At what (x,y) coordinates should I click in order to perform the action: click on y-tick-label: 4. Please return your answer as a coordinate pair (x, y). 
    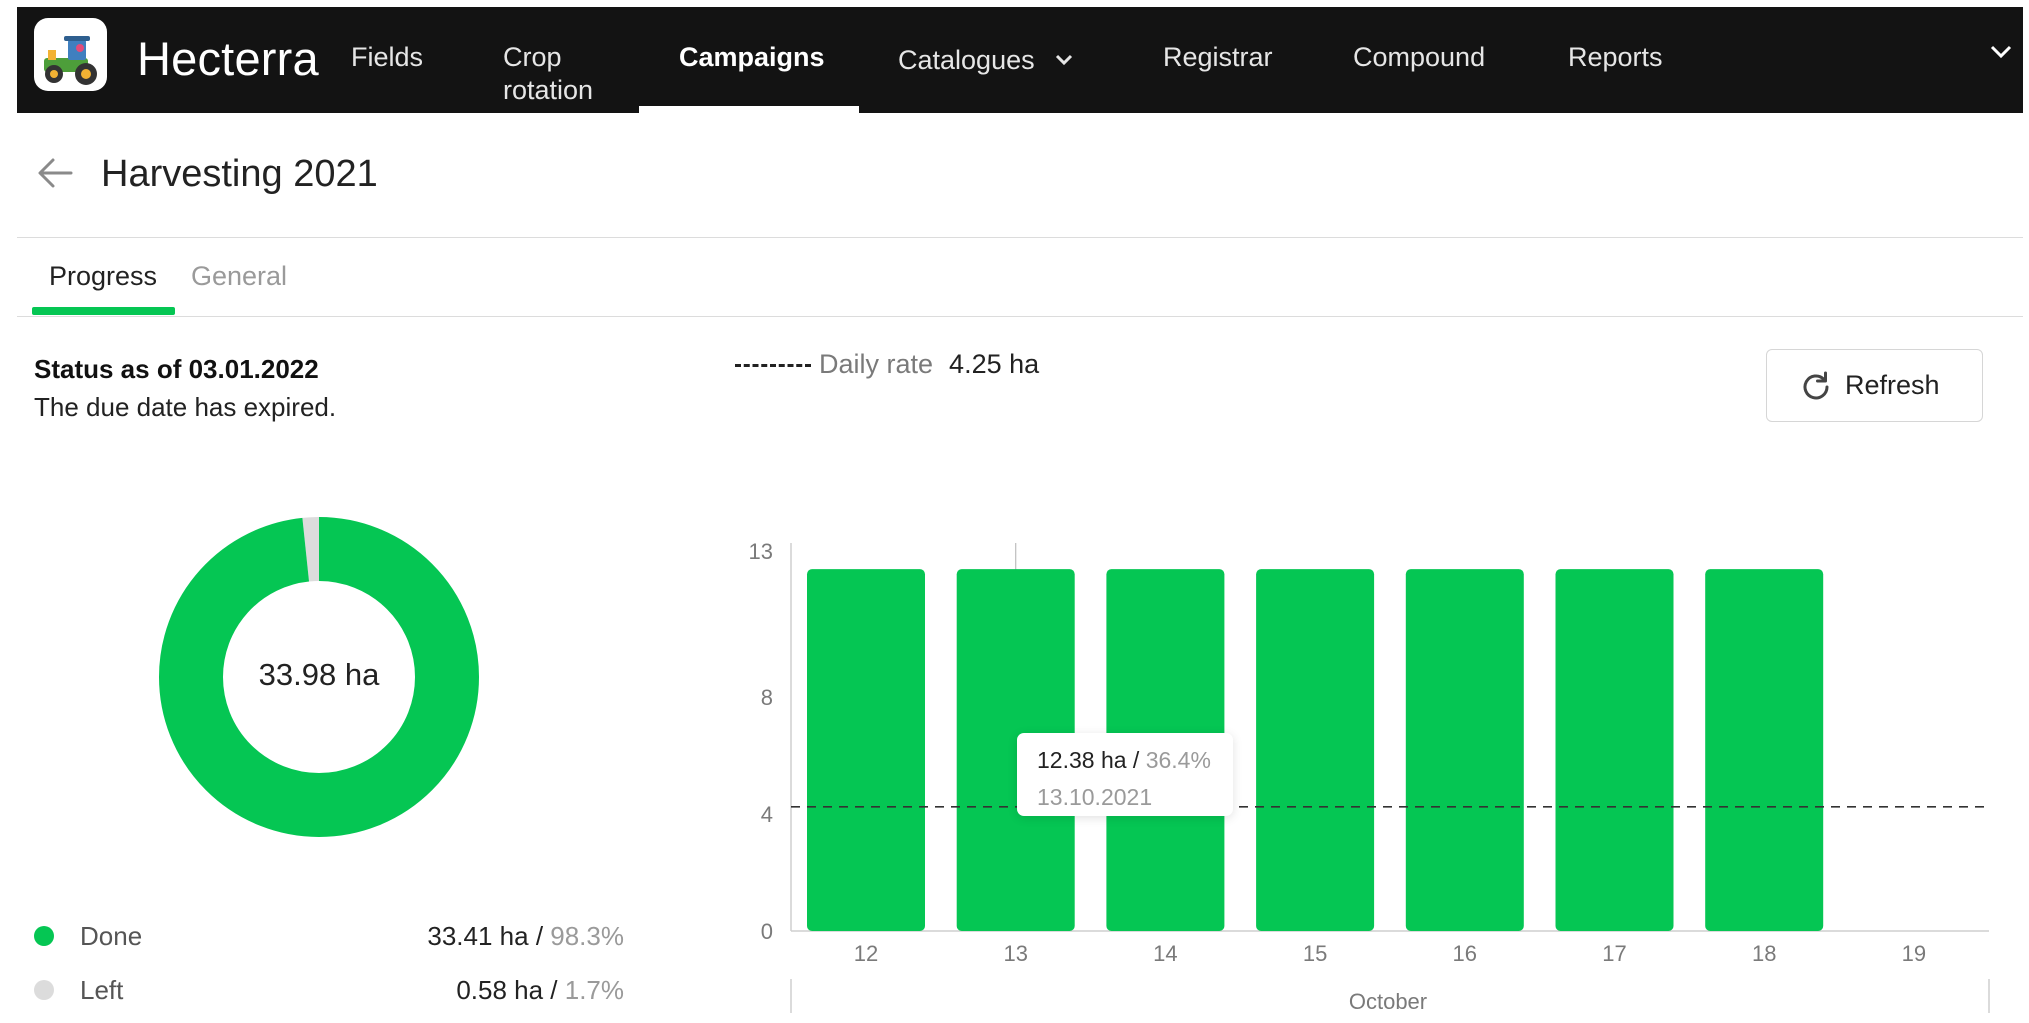
    Looking at the image, I should click on (767, 814).